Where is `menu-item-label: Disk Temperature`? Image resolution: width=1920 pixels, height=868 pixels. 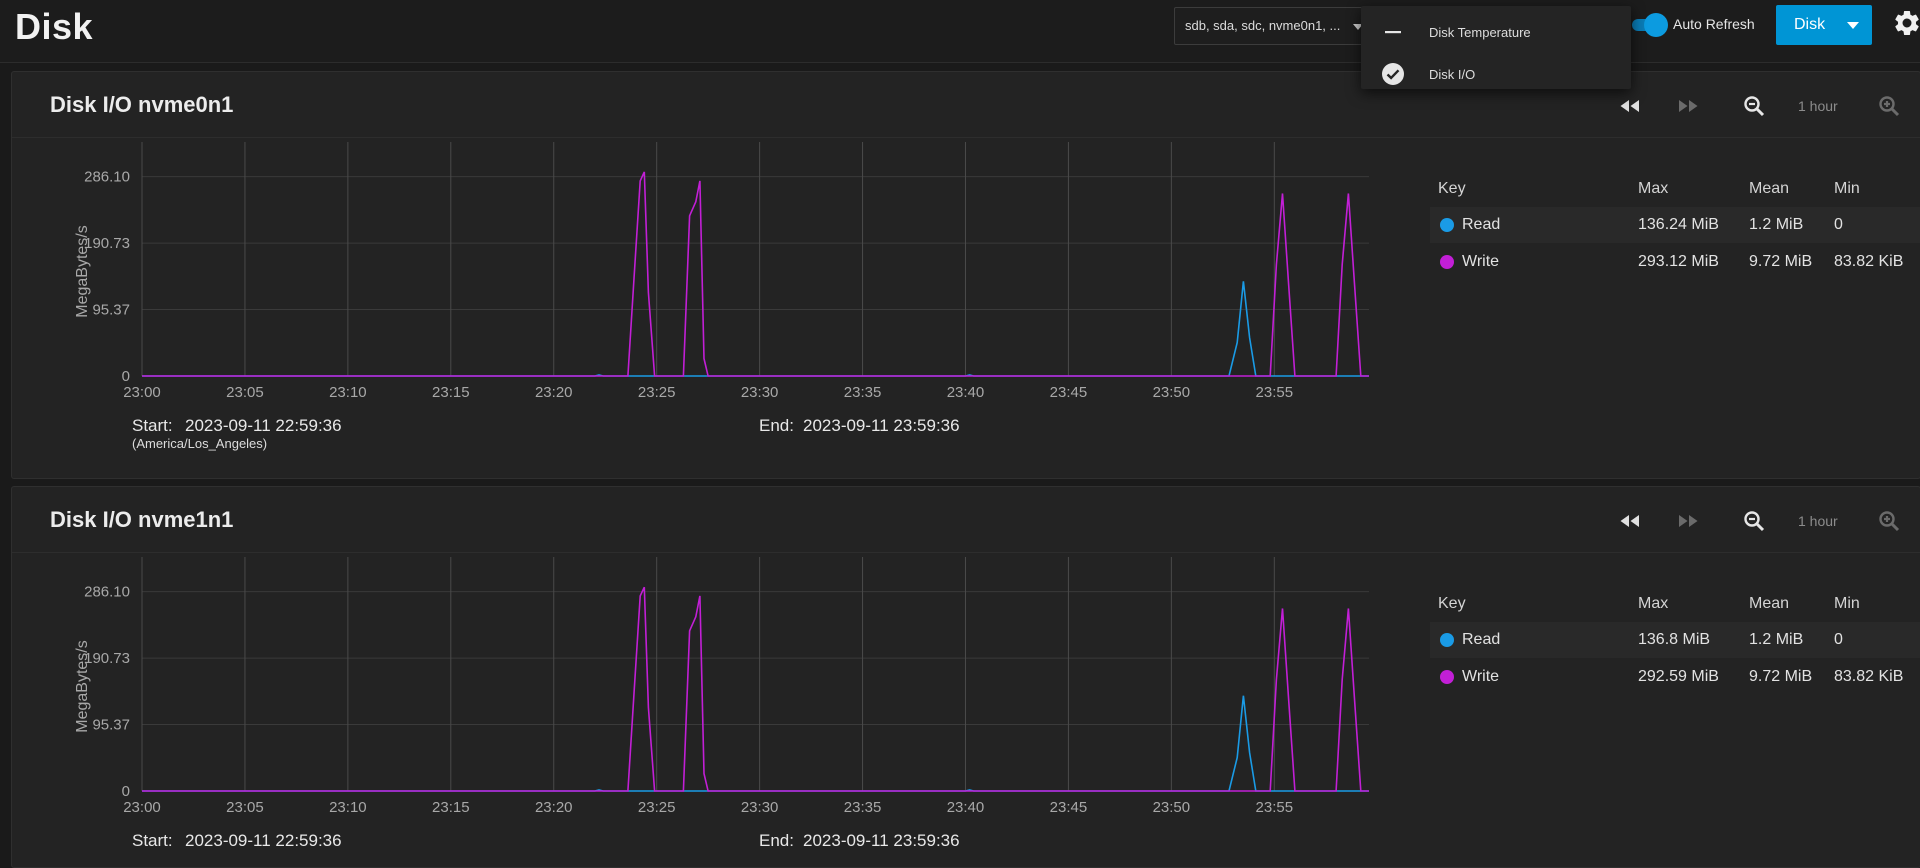 menu-item-label: Disk Temperature is located at coordinates (1480, 32).